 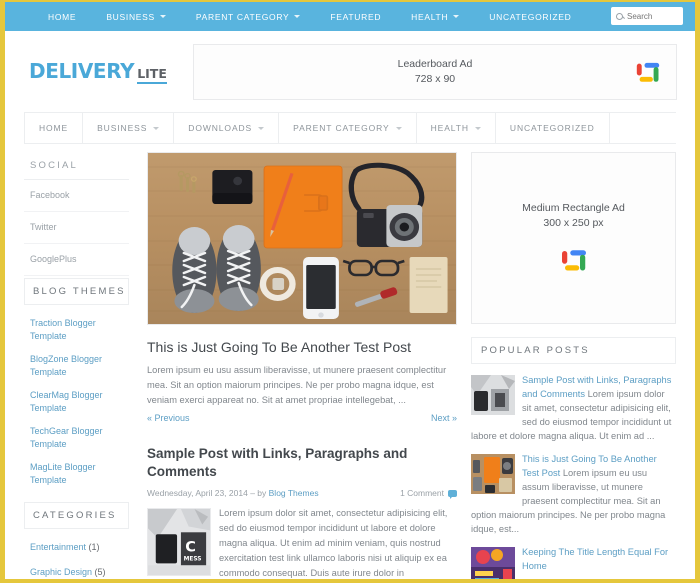 I want to click on subnav-label: HOME, so click(x=54, y=128).